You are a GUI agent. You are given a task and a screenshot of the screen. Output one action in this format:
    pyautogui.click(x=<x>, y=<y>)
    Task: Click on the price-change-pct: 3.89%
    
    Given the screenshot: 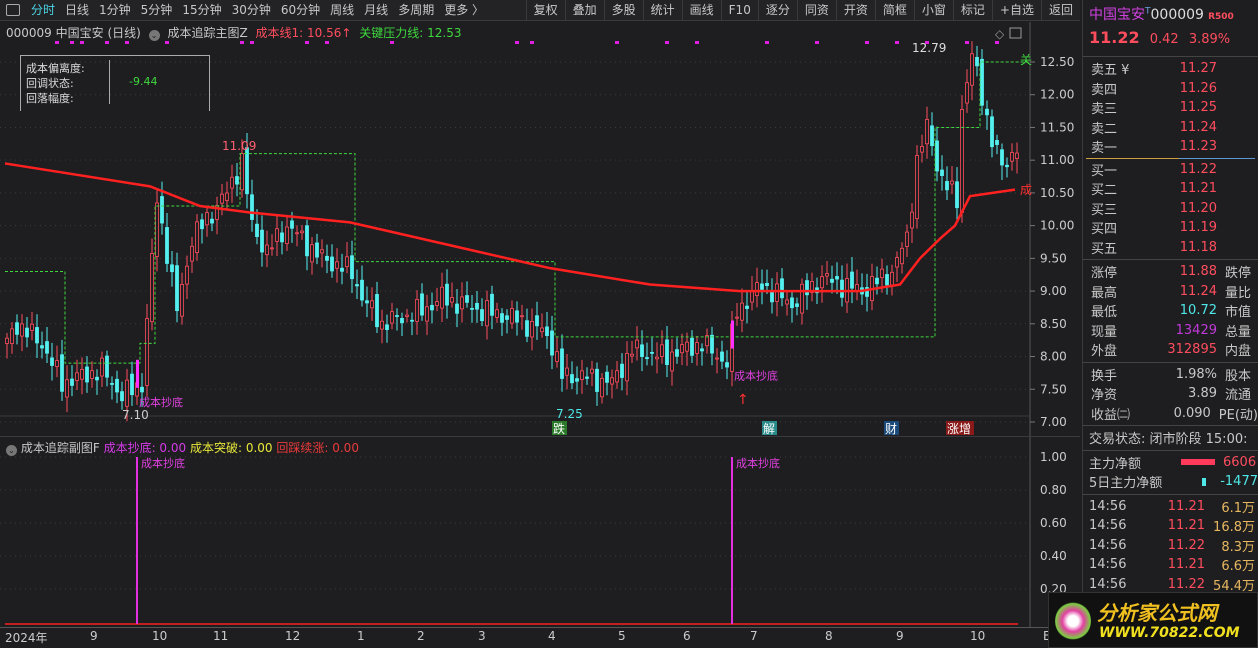 What is the action you would take?
    pyautogui.click(x=1209, y=39)
    